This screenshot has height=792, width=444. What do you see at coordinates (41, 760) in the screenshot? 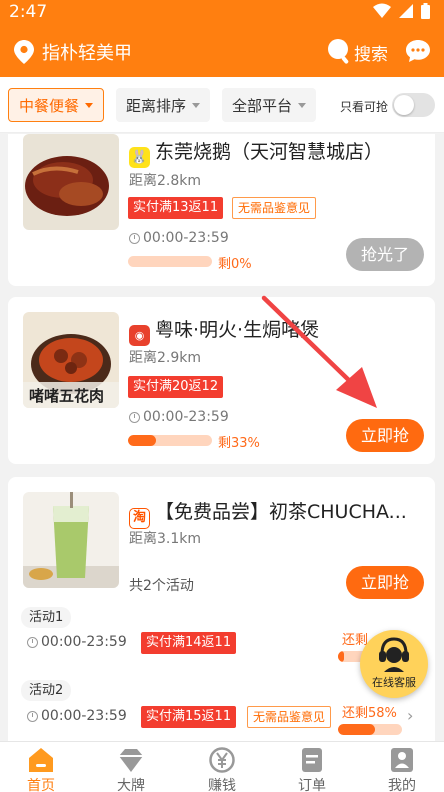
I see `home-icon` at bounding box center [41, 760].